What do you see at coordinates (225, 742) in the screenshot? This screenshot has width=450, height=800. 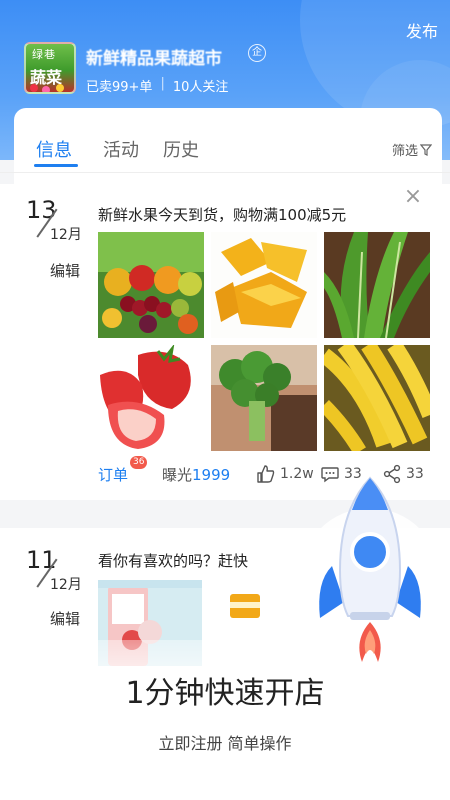 I see `register-link: 立即注册 简单操作` at bounding box center [225, 742].